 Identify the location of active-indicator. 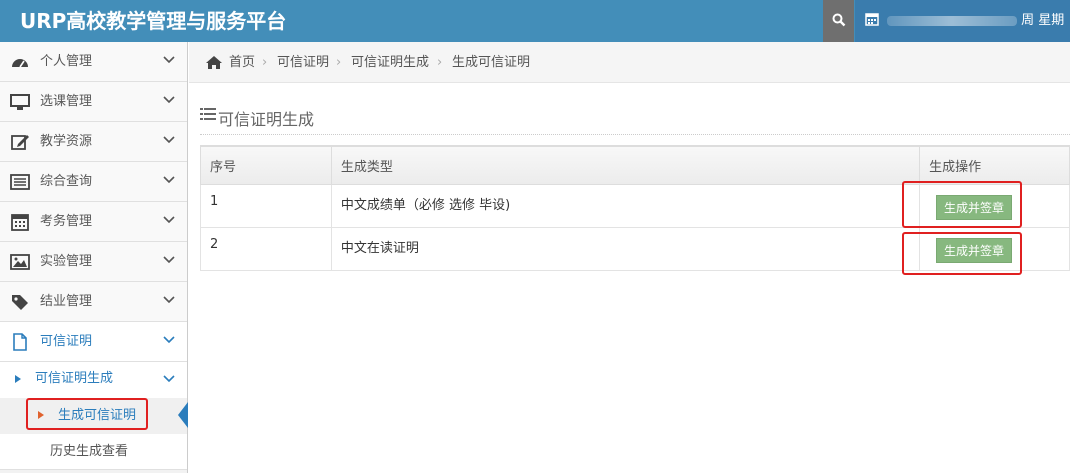
(183, 415).